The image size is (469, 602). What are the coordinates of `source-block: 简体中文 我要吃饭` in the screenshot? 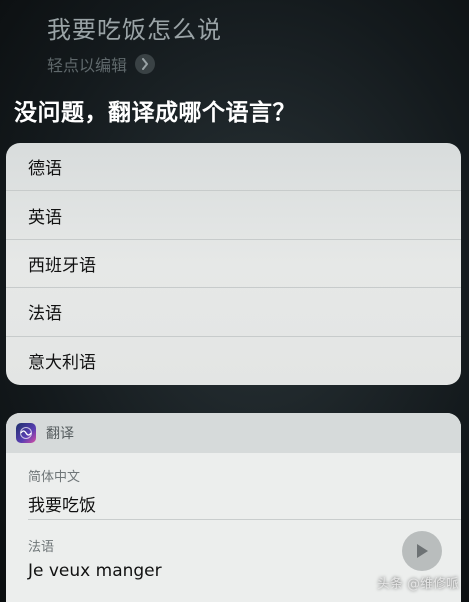 It's located at (233, 486).